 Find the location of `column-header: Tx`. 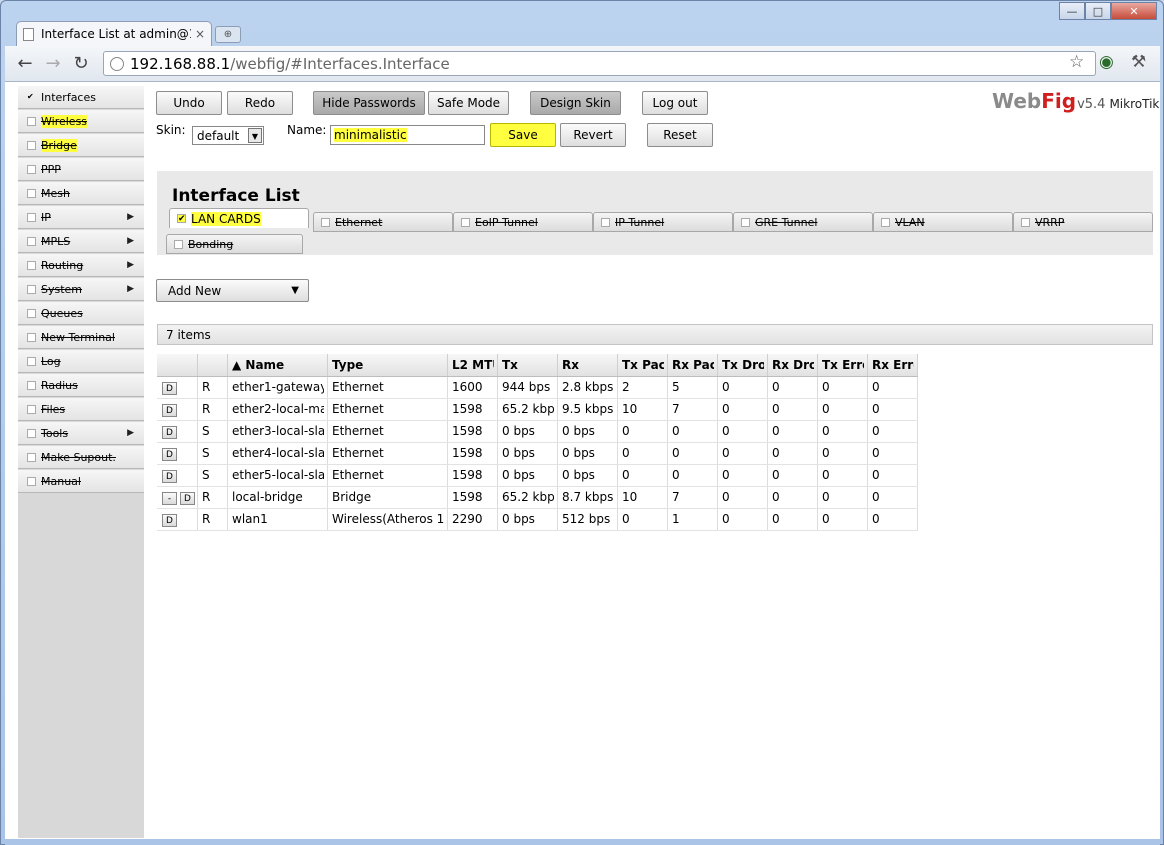

column-header: Tx is located at coordinates (527, 365).